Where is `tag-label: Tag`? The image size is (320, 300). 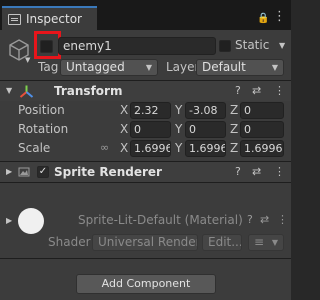 tag-label: Tag is located at coordinates (48, 67).